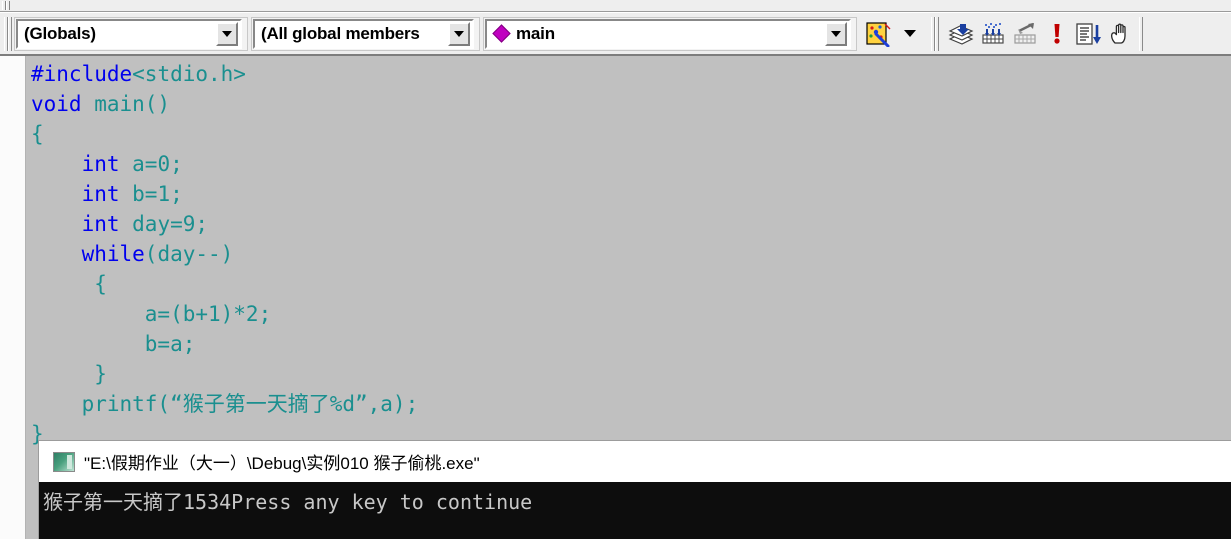 Image resolution: width=1231 pixels, height=539 pixels. Describe the element at coordinates (69, 374) in the screenshot. I see `code-token: }` at that location.